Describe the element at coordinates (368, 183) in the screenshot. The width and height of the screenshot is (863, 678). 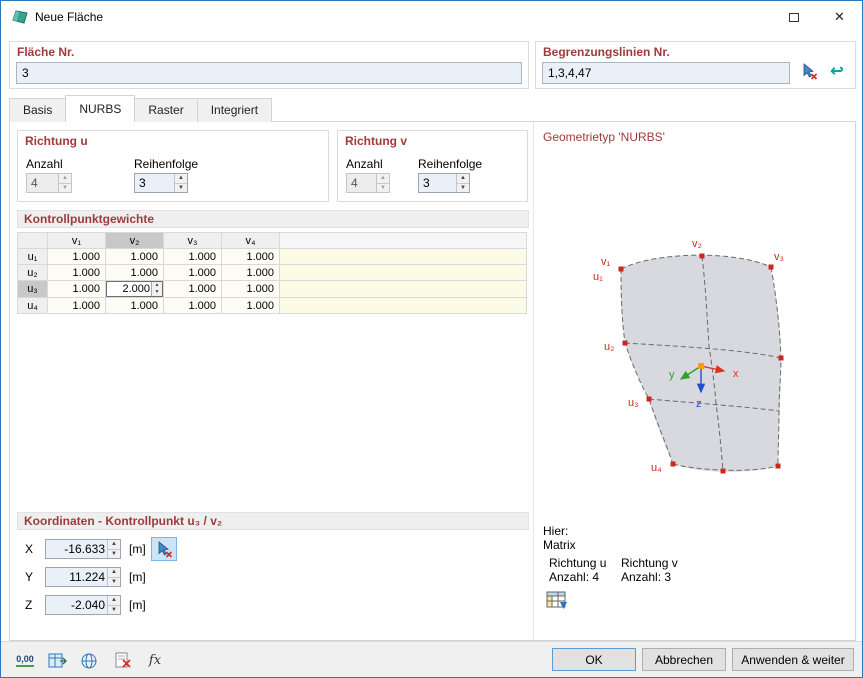
I see `anzahl-v-spinner: 4 ▲ ▼` at that location.